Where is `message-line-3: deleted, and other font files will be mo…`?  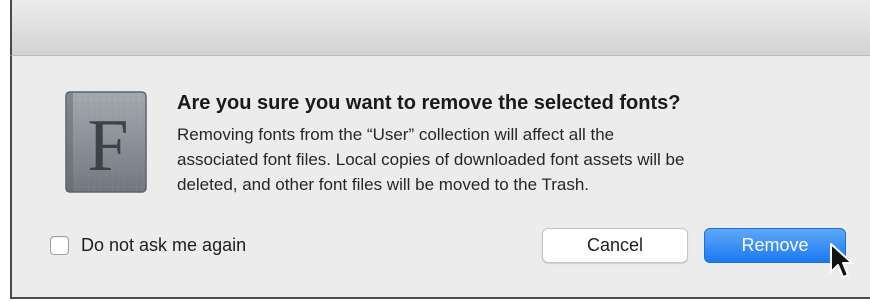
message-line-3: deleted, and other font files will be mo… is located at coordinates (383, 184).